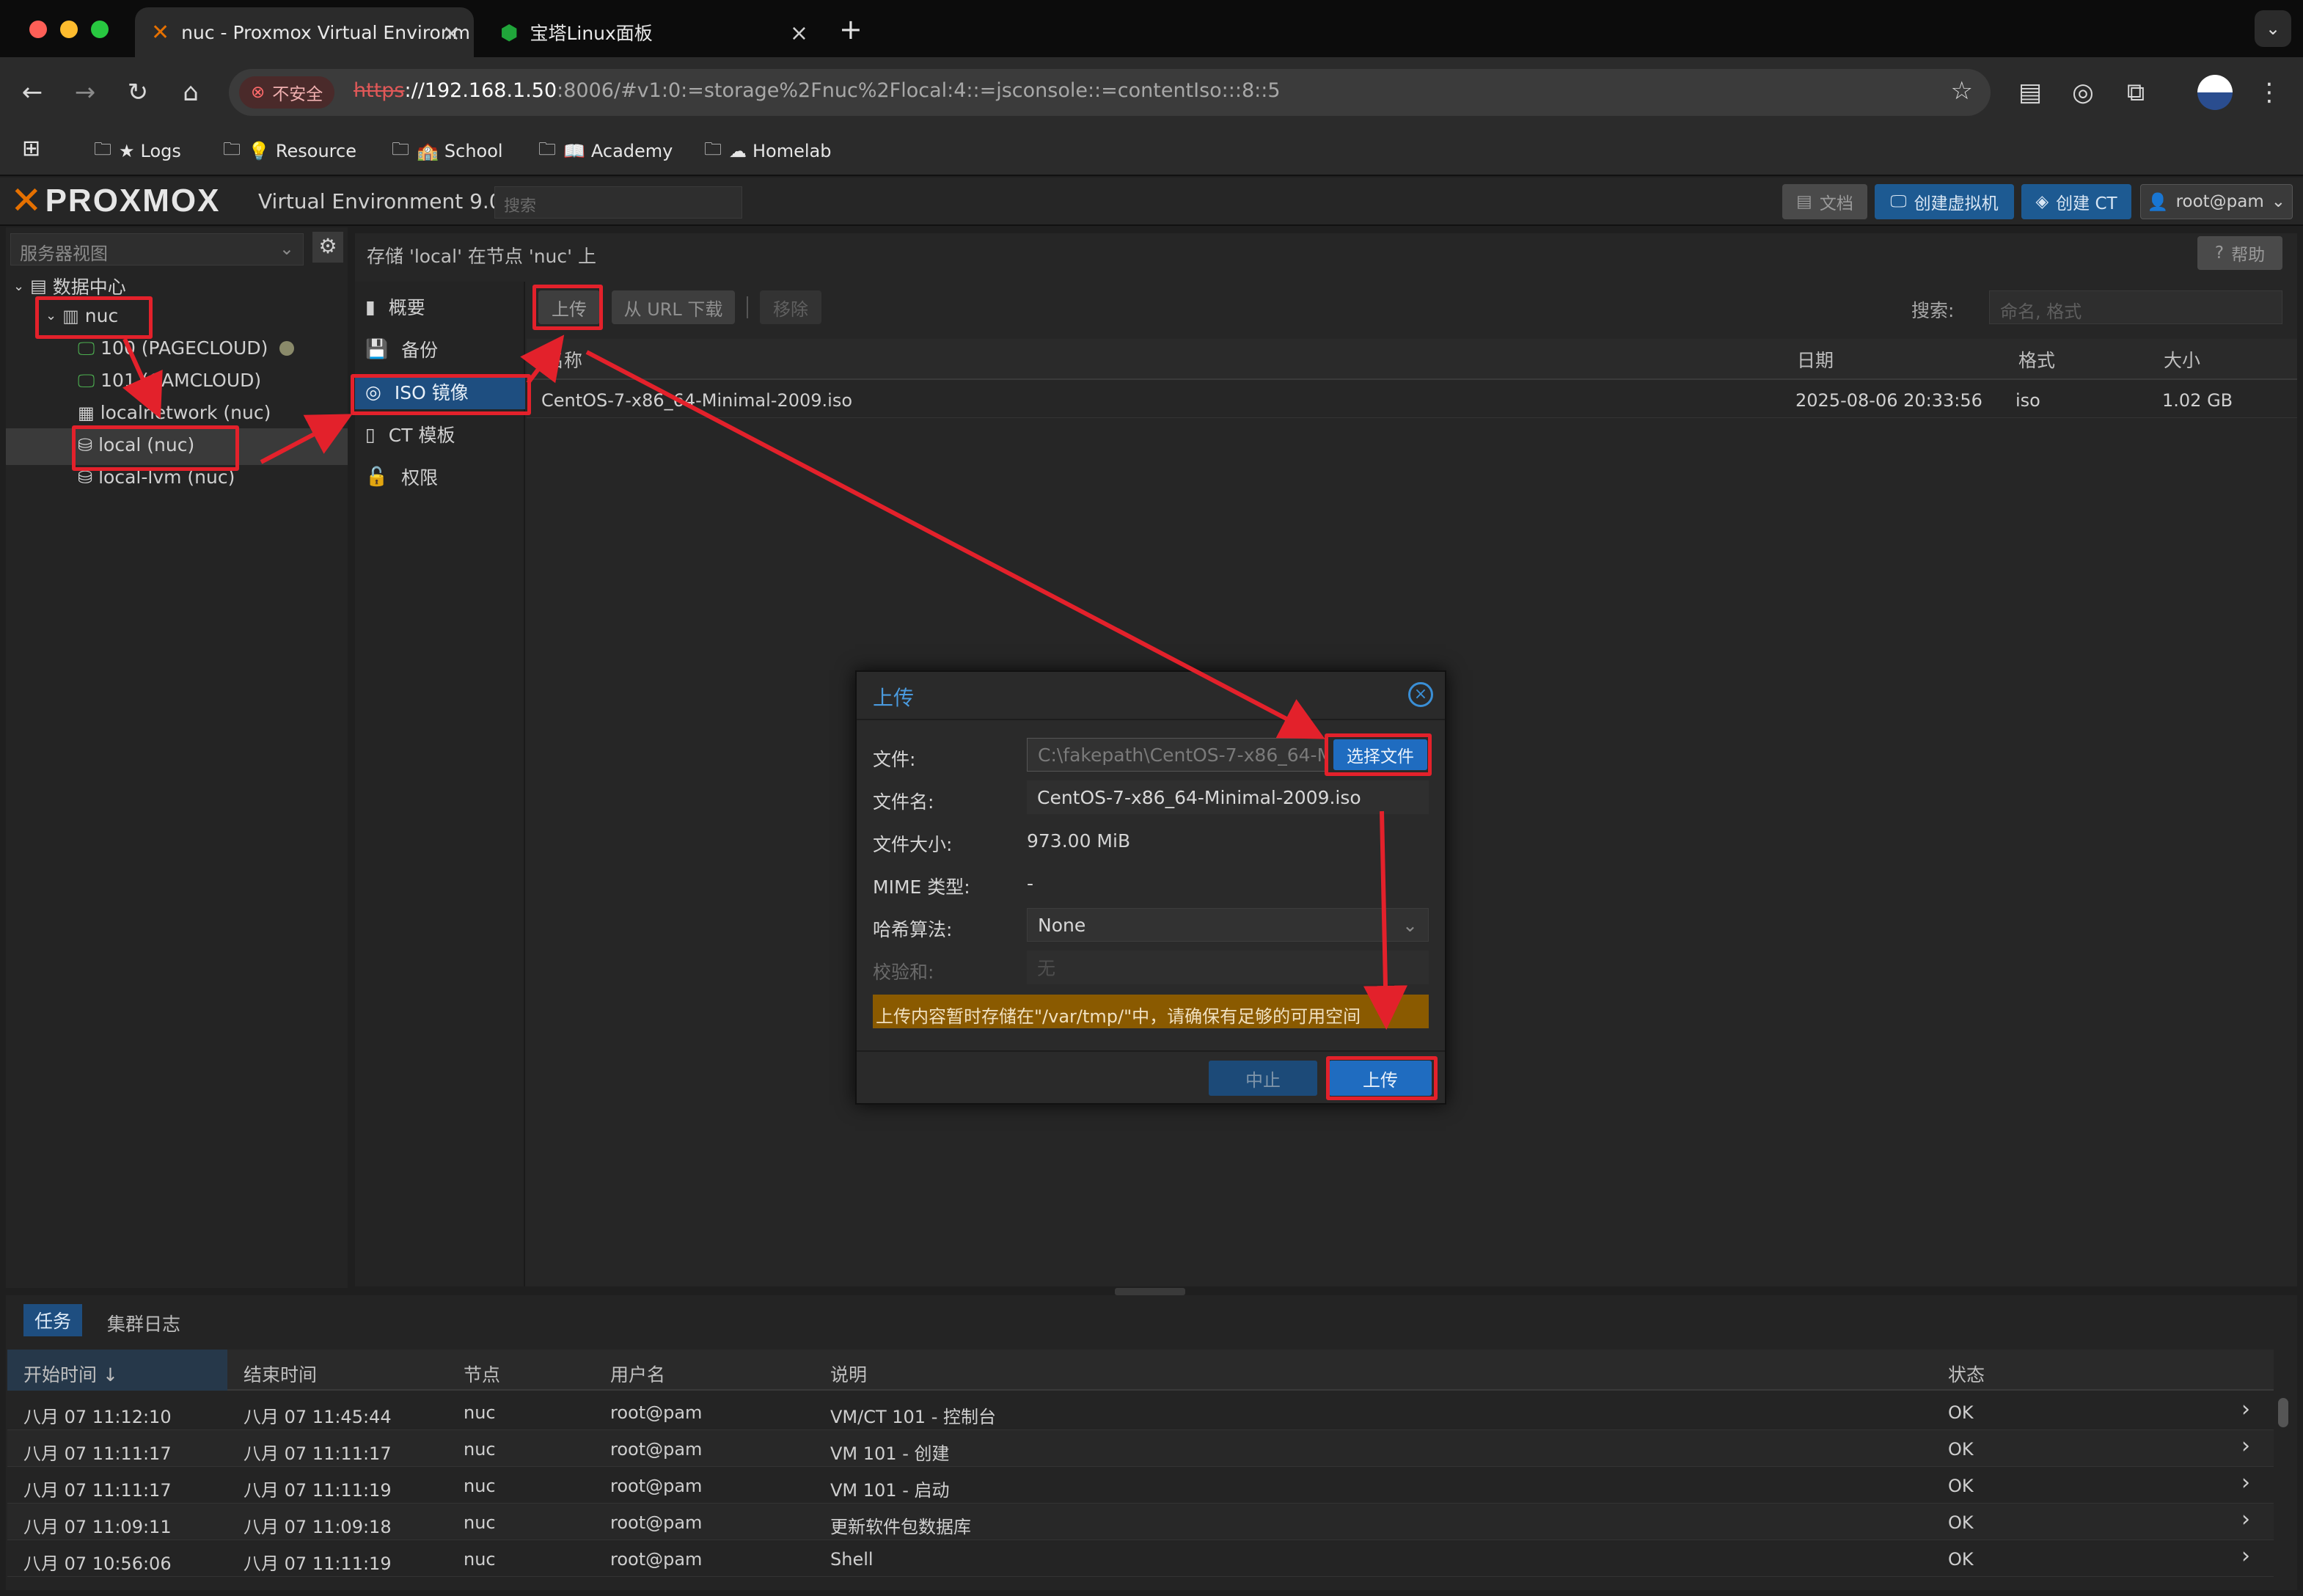 This screenshot has height=1596, width=2303. Describe the element at coordinates (327, 247) in the screenshot. I see `gear-icon: ⚙` at that location.